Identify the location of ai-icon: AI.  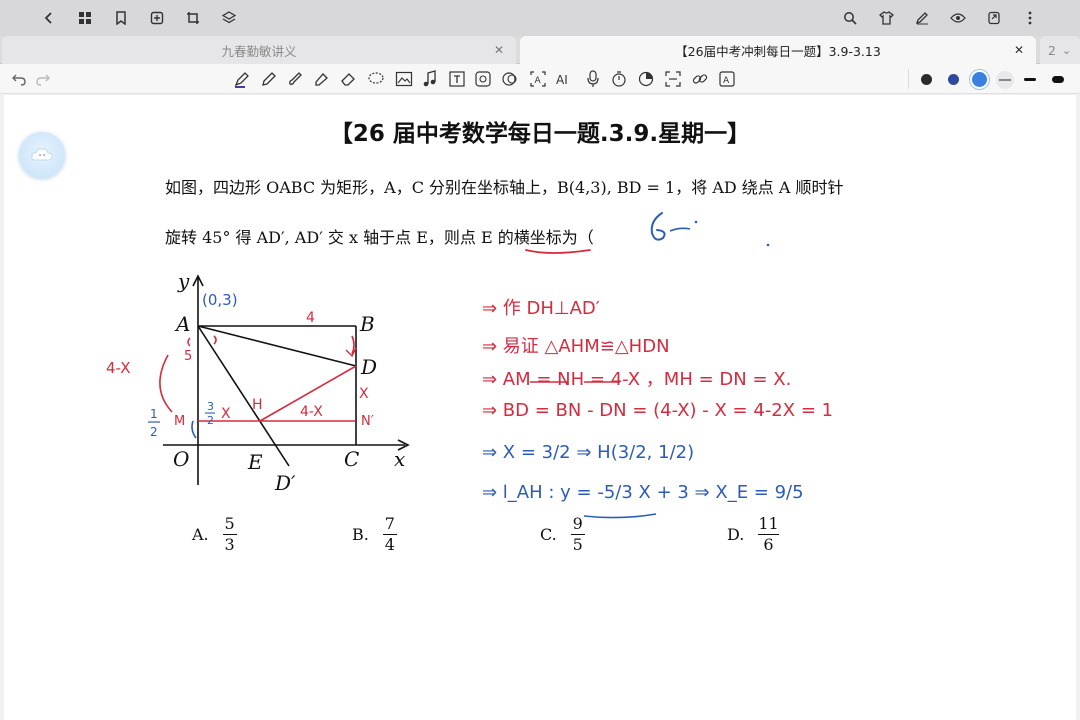
(565, 79).